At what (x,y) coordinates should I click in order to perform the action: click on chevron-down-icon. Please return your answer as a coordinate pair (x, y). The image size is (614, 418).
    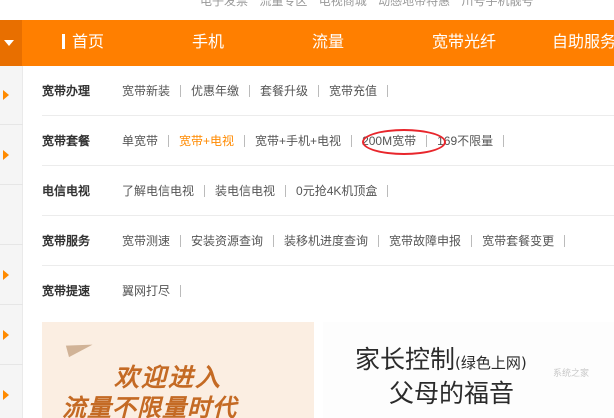
    Looking at the image, I should click on (11, 43).